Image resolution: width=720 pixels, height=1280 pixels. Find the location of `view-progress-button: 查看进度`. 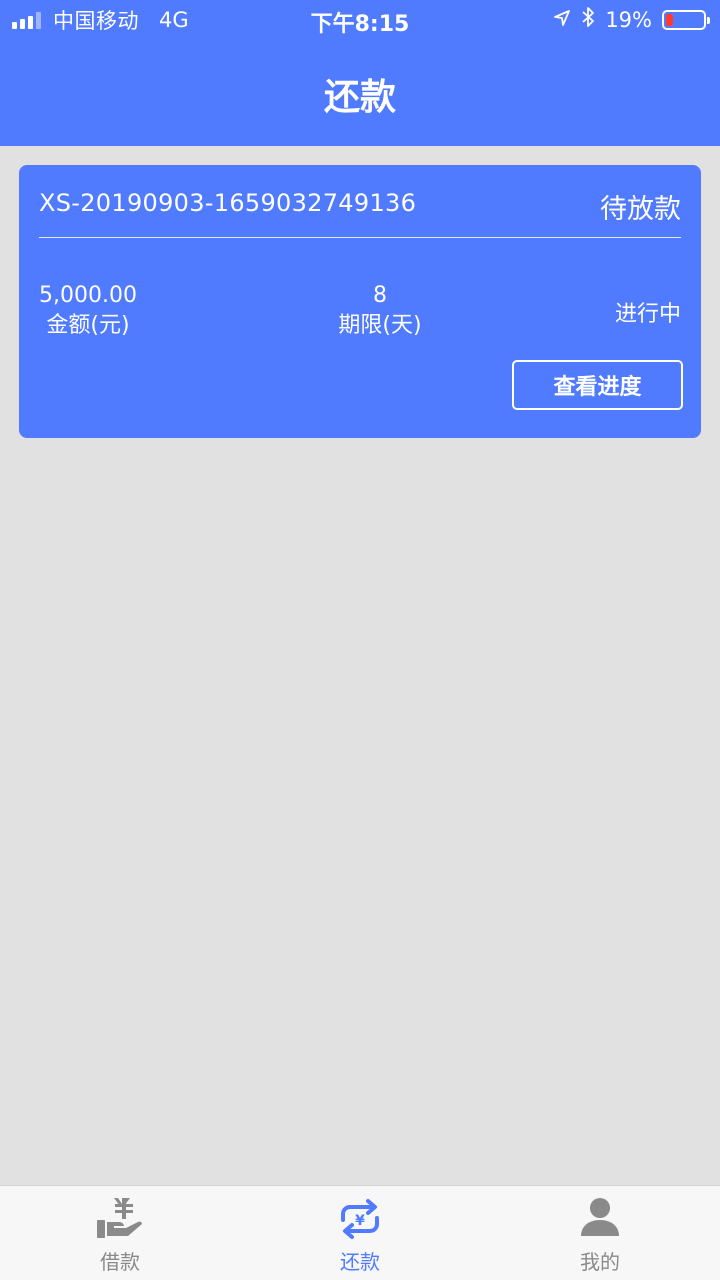

view-progress-button: 查看进度 is located at coordinates (597, 385).